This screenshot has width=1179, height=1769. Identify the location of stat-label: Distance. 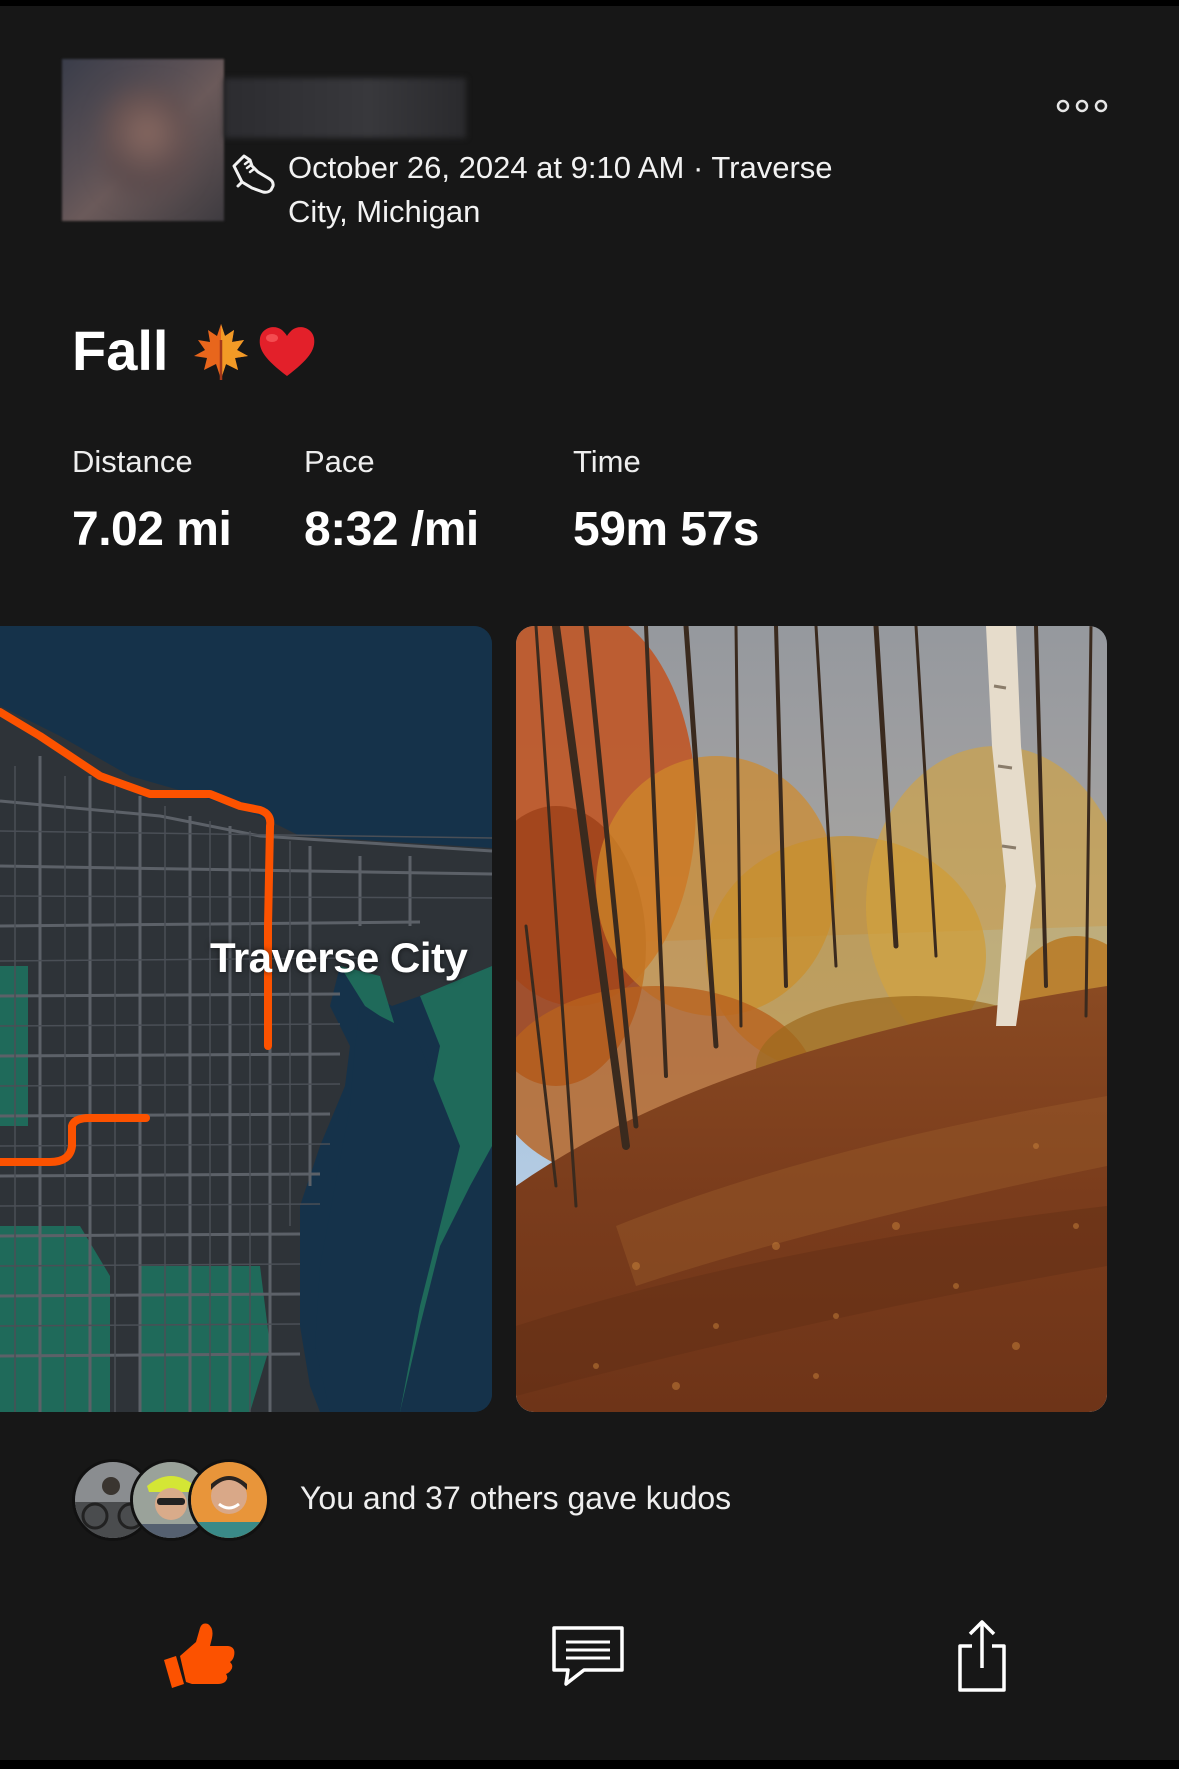
(132, 461).